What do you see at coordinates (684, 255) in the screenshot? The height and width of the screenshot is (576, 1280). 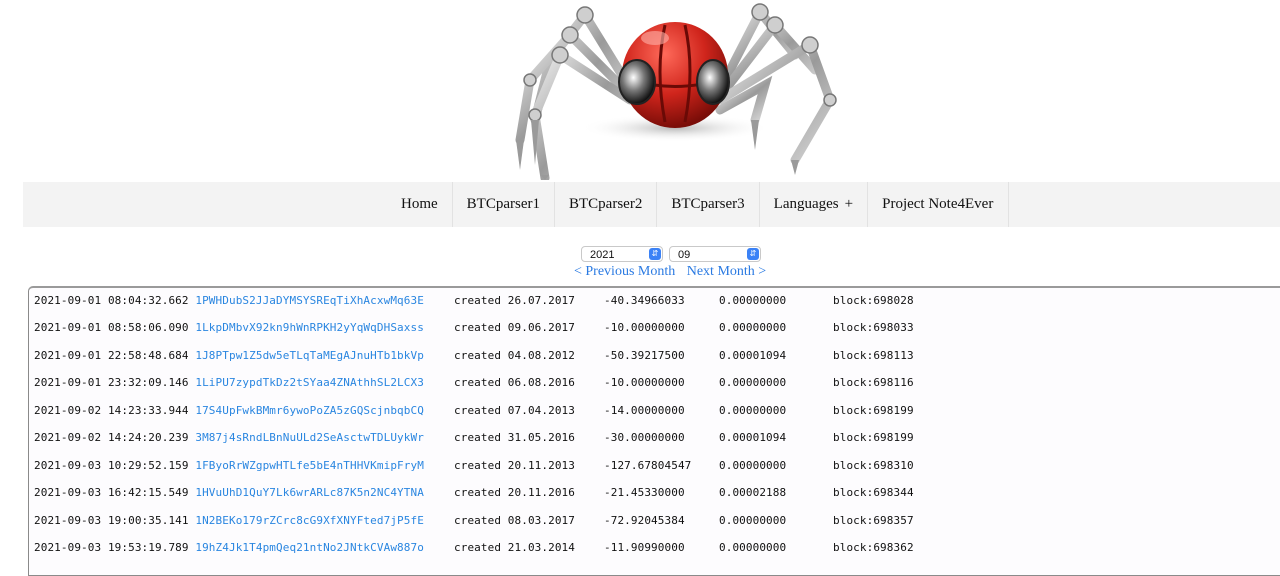 I see `month-select-value: 09` at bounding box center [684, 255].